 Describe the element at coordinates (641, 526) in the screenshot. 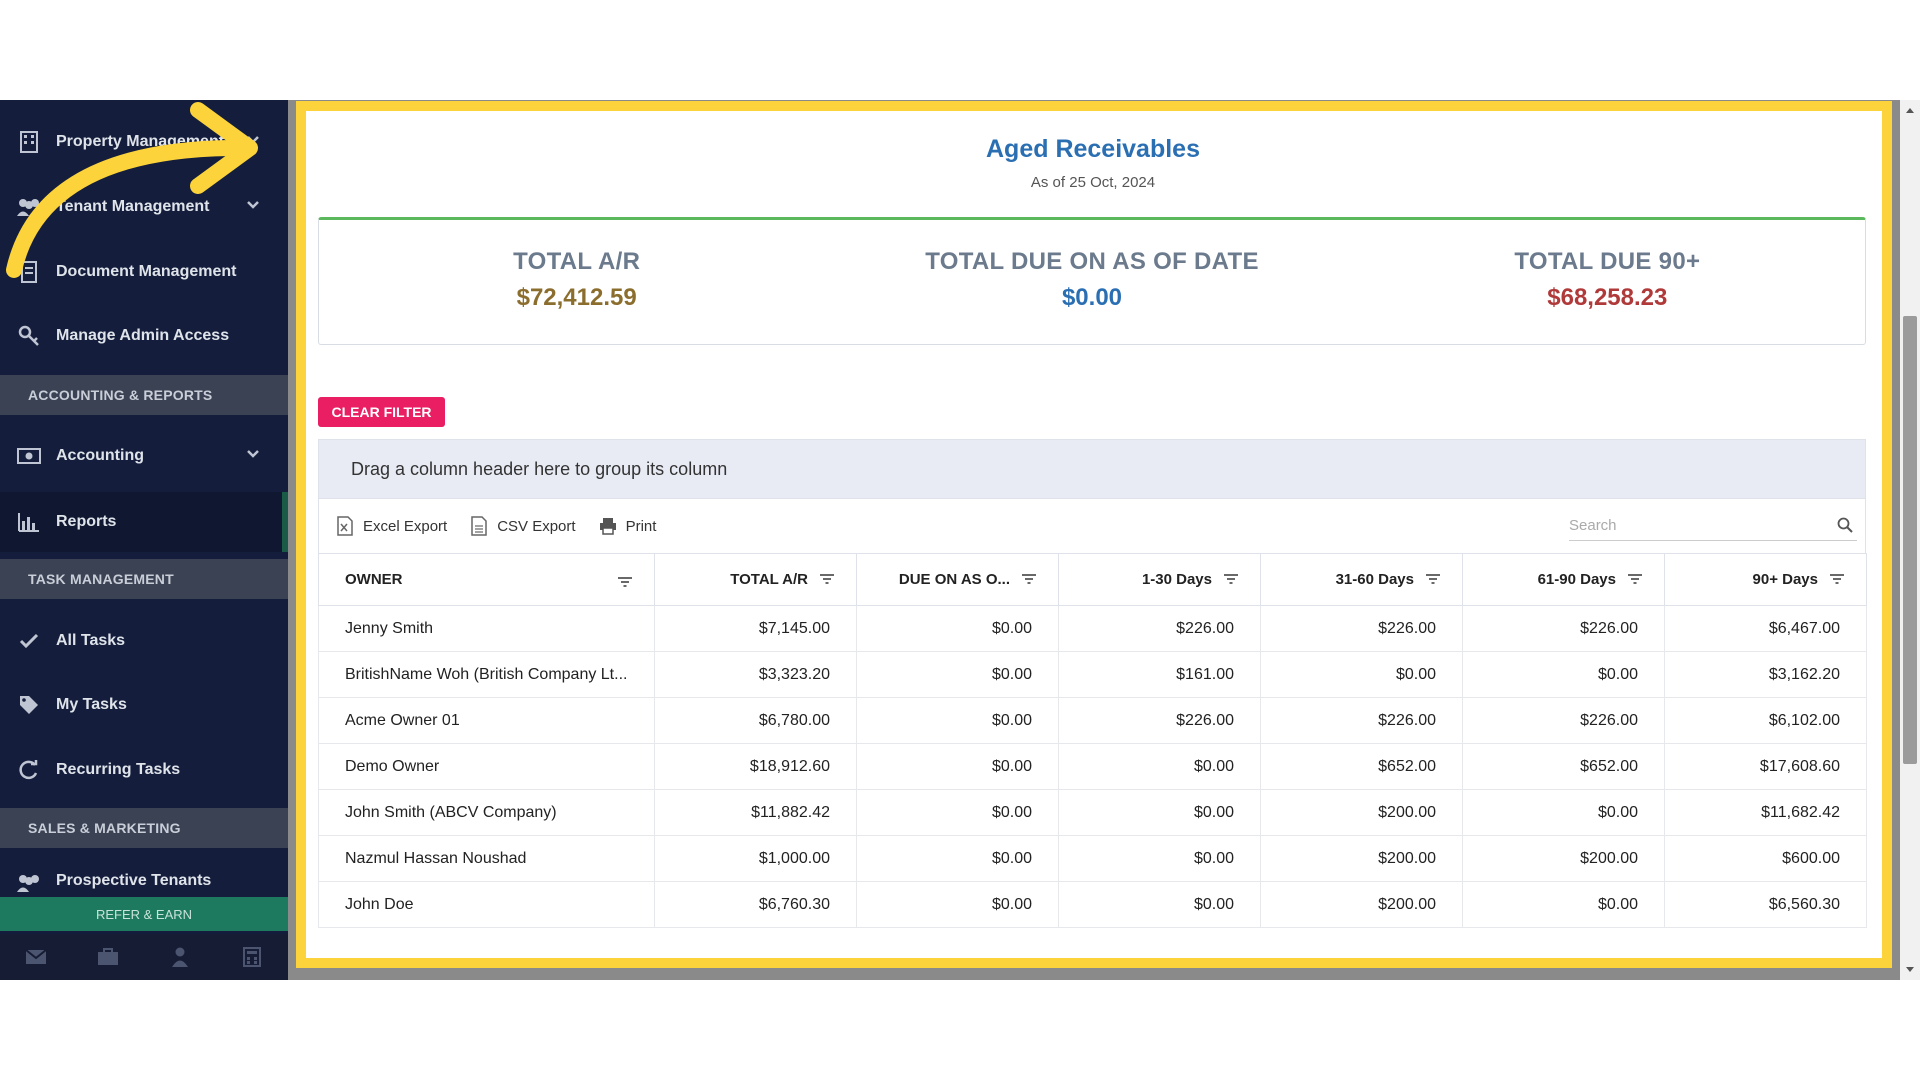

I see `print-label: Print` at that location.